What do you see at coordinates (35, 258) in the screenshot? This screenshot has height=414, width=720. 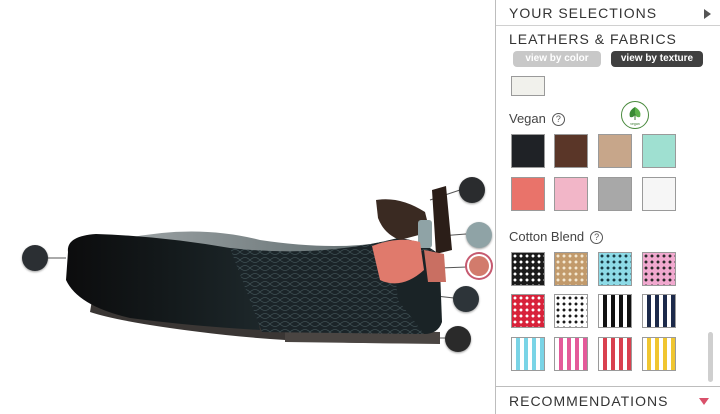 I see `hotspot-toe` at bounding box center [35, 258].